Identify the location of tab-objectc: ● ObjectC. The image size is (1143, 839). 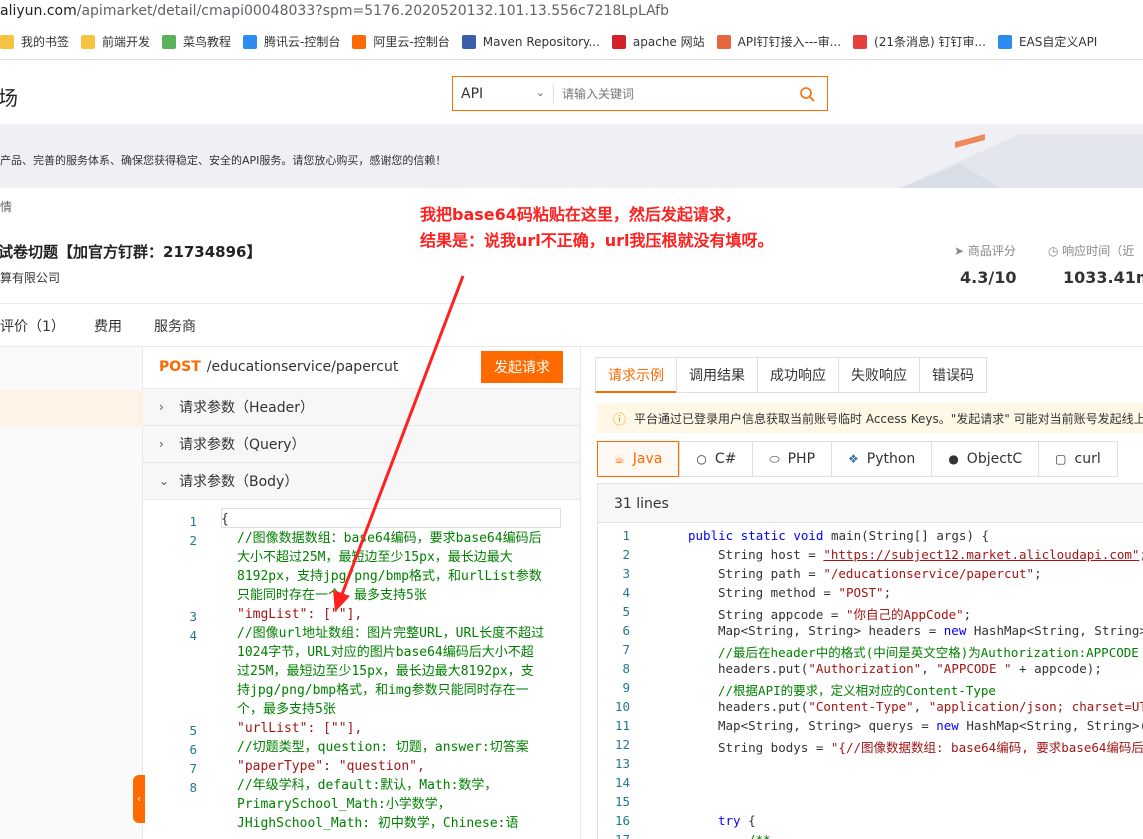
(985, 459).